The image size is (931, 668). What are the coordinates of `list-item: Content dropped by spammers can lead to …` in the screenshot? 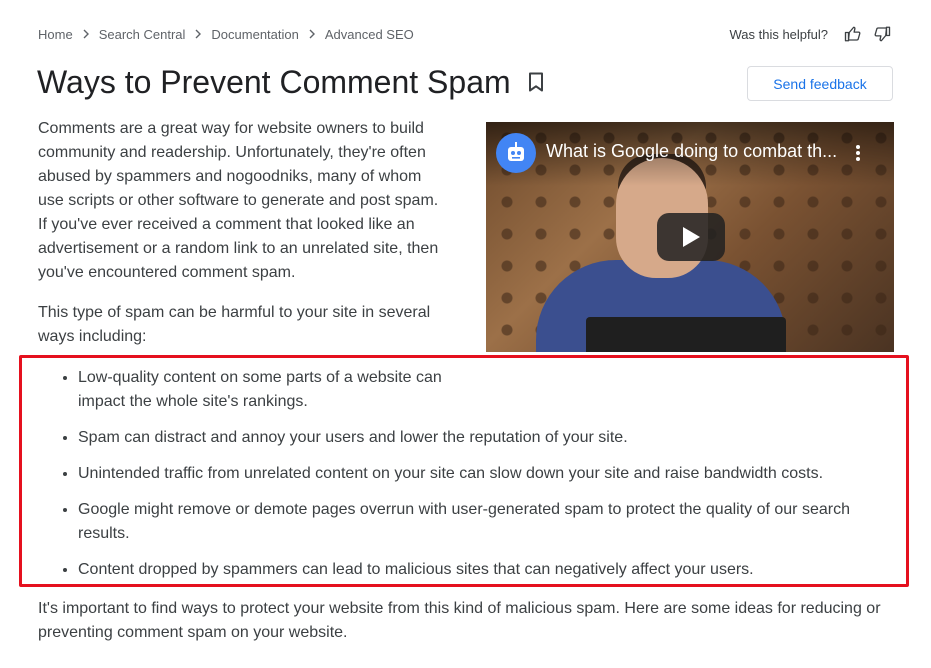 It's located at (478, 570).